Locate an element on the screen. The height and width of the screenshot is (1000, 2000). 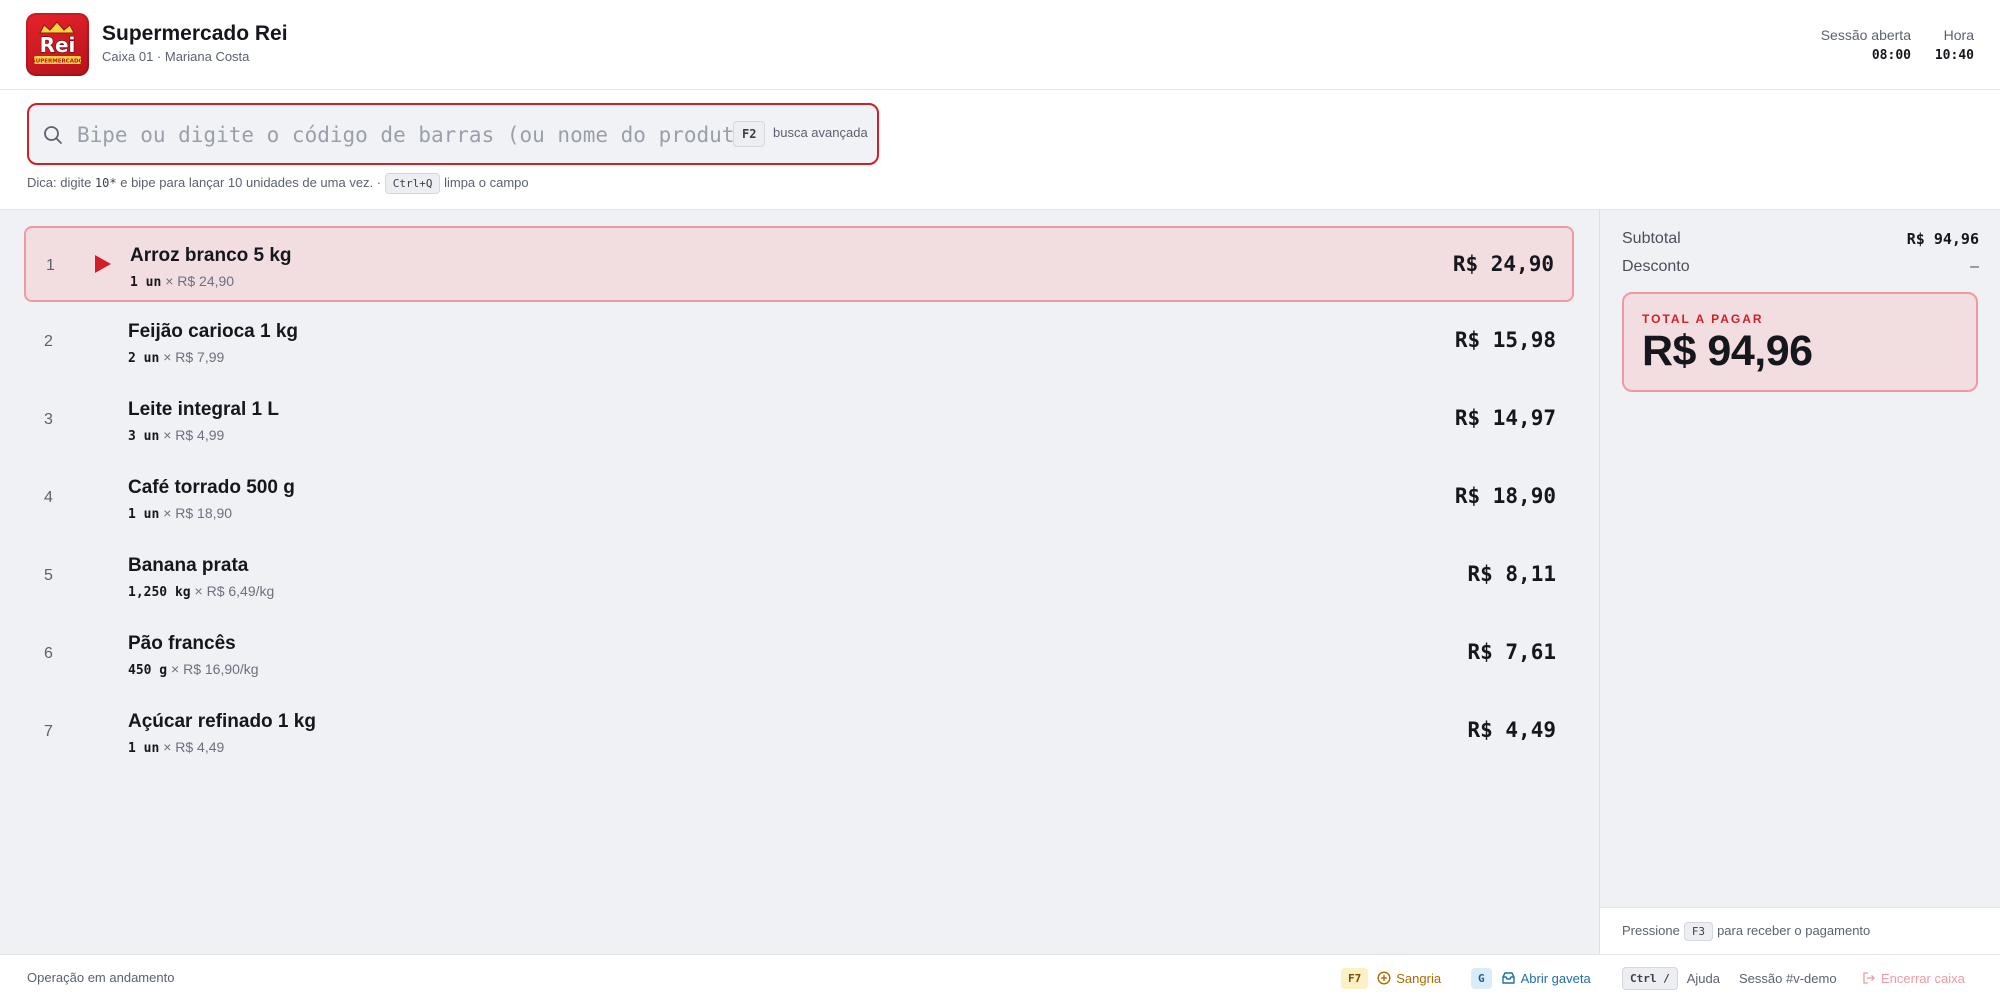
item-unit-price: × R$ 7,99 is located at coordinates (194, 357).